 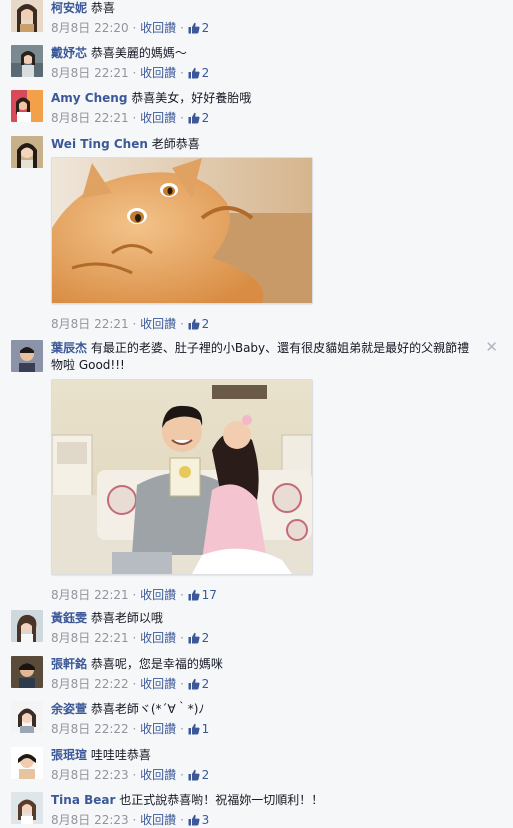 What do you see at coordinates (205, 820) in the screenshot?
I see `like-count-value: 3` at bounding box center [205, 820].